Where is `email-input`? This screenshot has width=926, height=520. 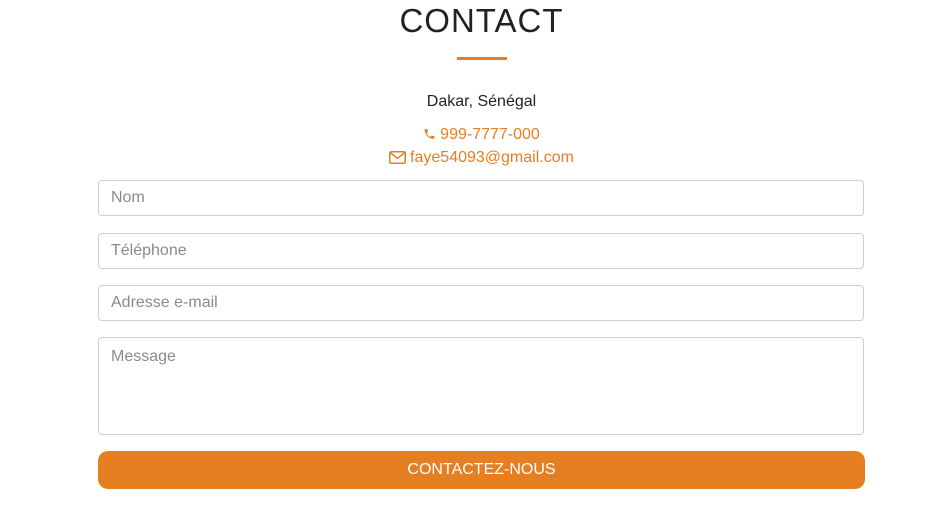 email-input is located at coordinates (481, 303).